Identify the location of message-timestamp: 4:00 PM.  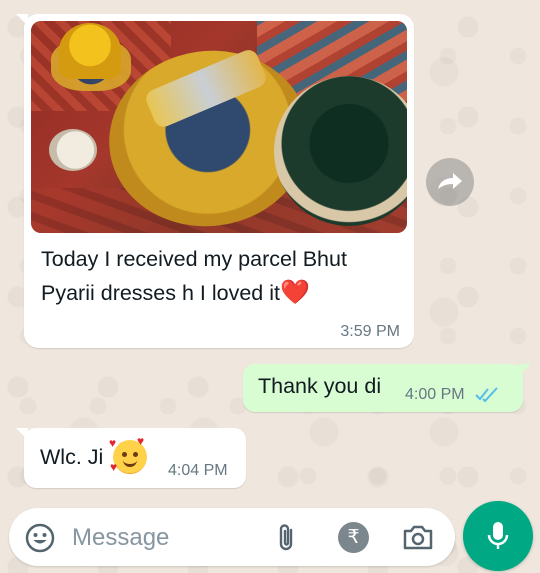
(435, 394).